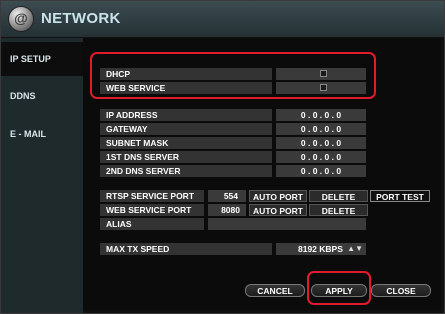 Image resolution: width=445 pixels, height=314 pixels. I want to click on cancel-button: CANCEL, so click(275, 290).